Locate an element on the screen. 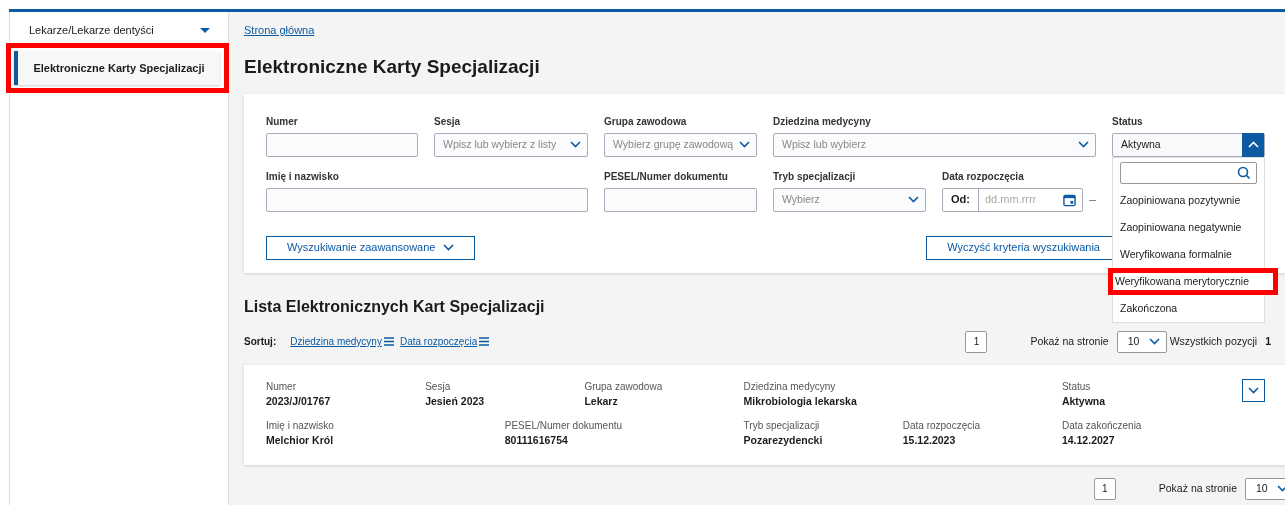  sidebar-item: Elektroniczne Karty Specjalizacji is located at coordinates (117, 67).